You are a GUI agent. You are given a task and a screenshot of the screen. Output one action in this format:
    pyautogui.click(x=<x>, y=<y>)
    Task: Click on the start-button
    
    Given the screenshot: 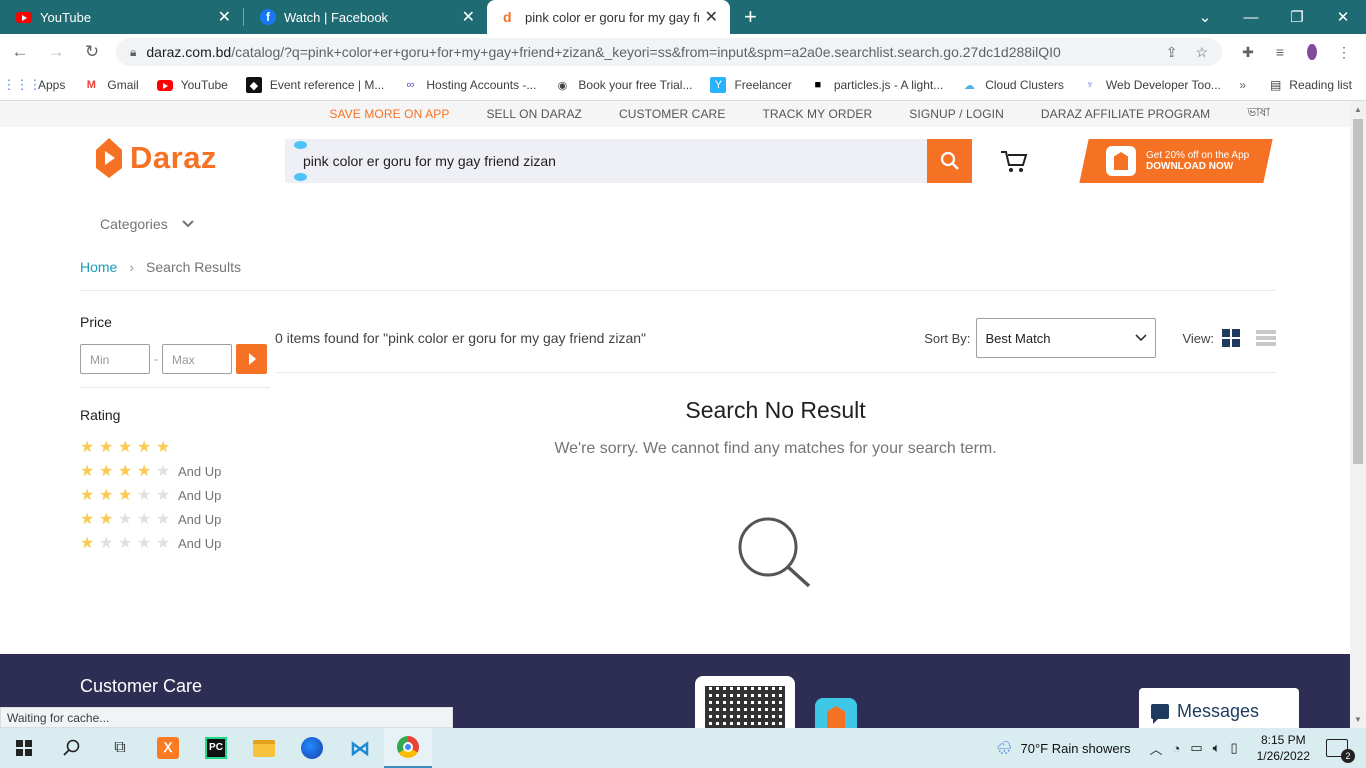 What is the action you would take?
    pyautogui.click(x=24, y=748)
    